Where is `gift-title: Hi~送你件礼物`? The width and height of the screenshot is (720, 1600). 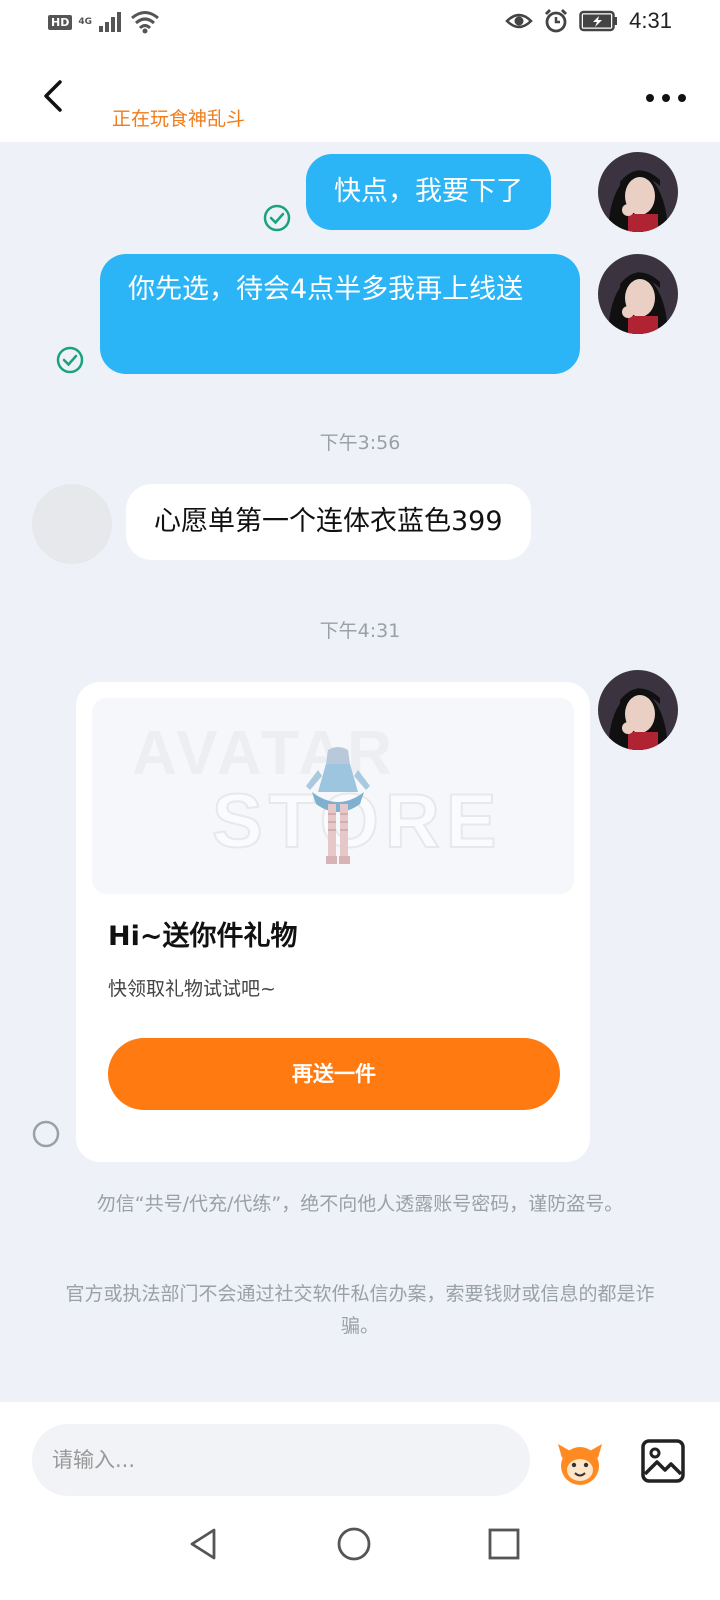
gift-title: Hi~送你件礼物 is located at coordinates (203, 936).